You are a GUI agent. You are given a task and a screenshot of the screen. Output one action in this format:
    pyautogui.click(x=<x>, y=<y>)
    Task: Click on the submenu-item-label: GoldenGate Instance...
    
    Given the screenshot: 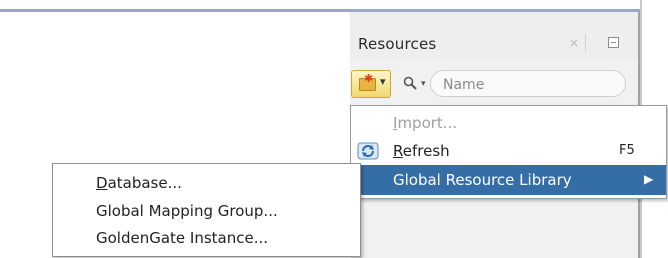 What is the action you would take?
    pyautogui.click(x=182, y=238)
    